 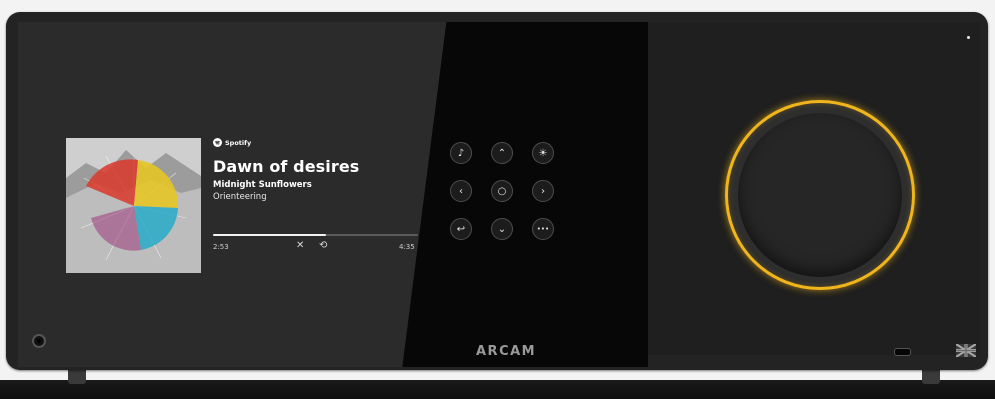 I want to click on down-button: ⌄, so click(x=502, y=229).